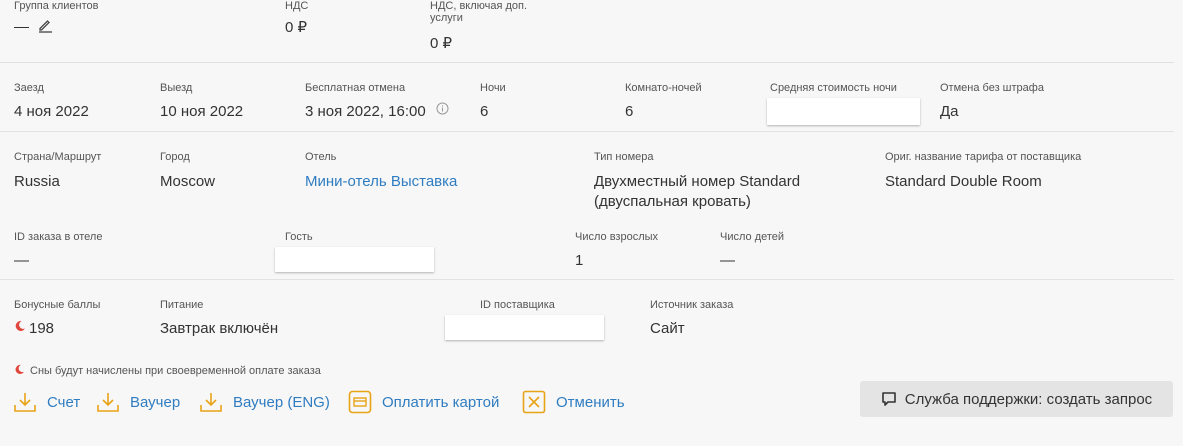 This screenshot has width=1183, height=446. What do you see at coordinates (949, 111) in the screenshot?
I see `no-penalty-value: Да` at bounding box center [949, 111].